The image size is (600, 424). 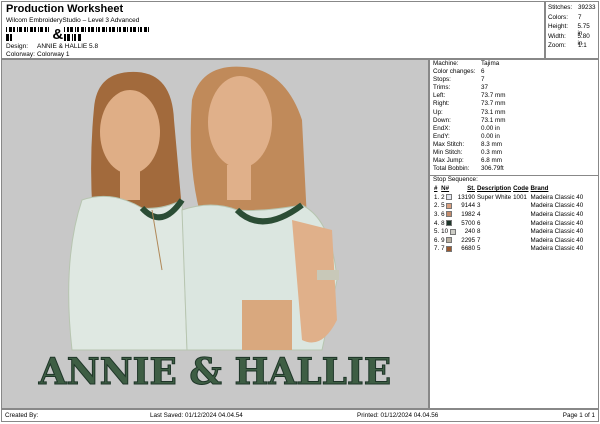 I want to click on needle-number: 9, so click(x=448, y=240).